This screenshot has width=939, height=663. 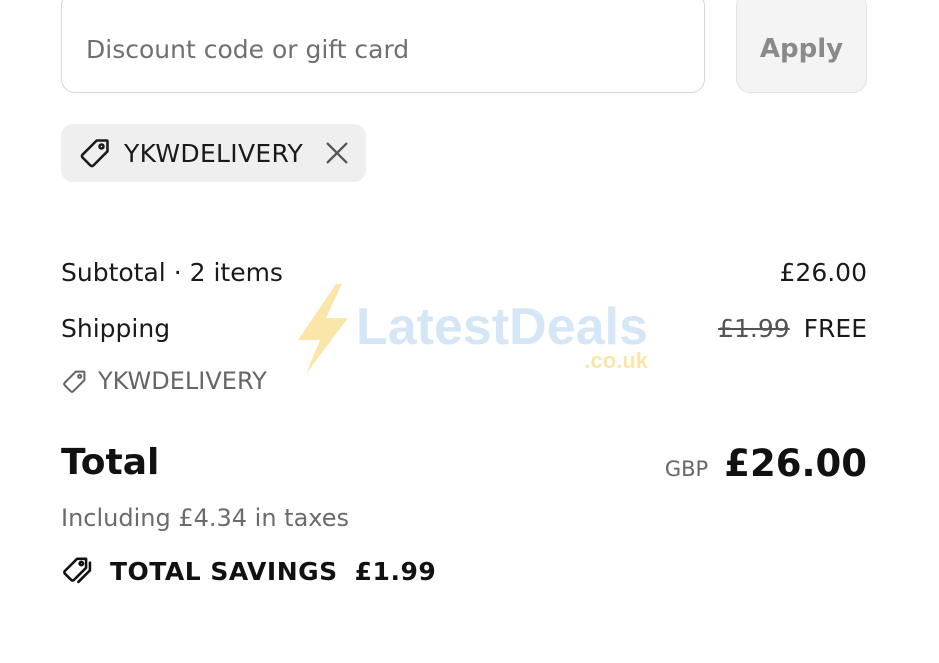 I want to click on subtotal-value: £26.00, so click(x=823, y=272).